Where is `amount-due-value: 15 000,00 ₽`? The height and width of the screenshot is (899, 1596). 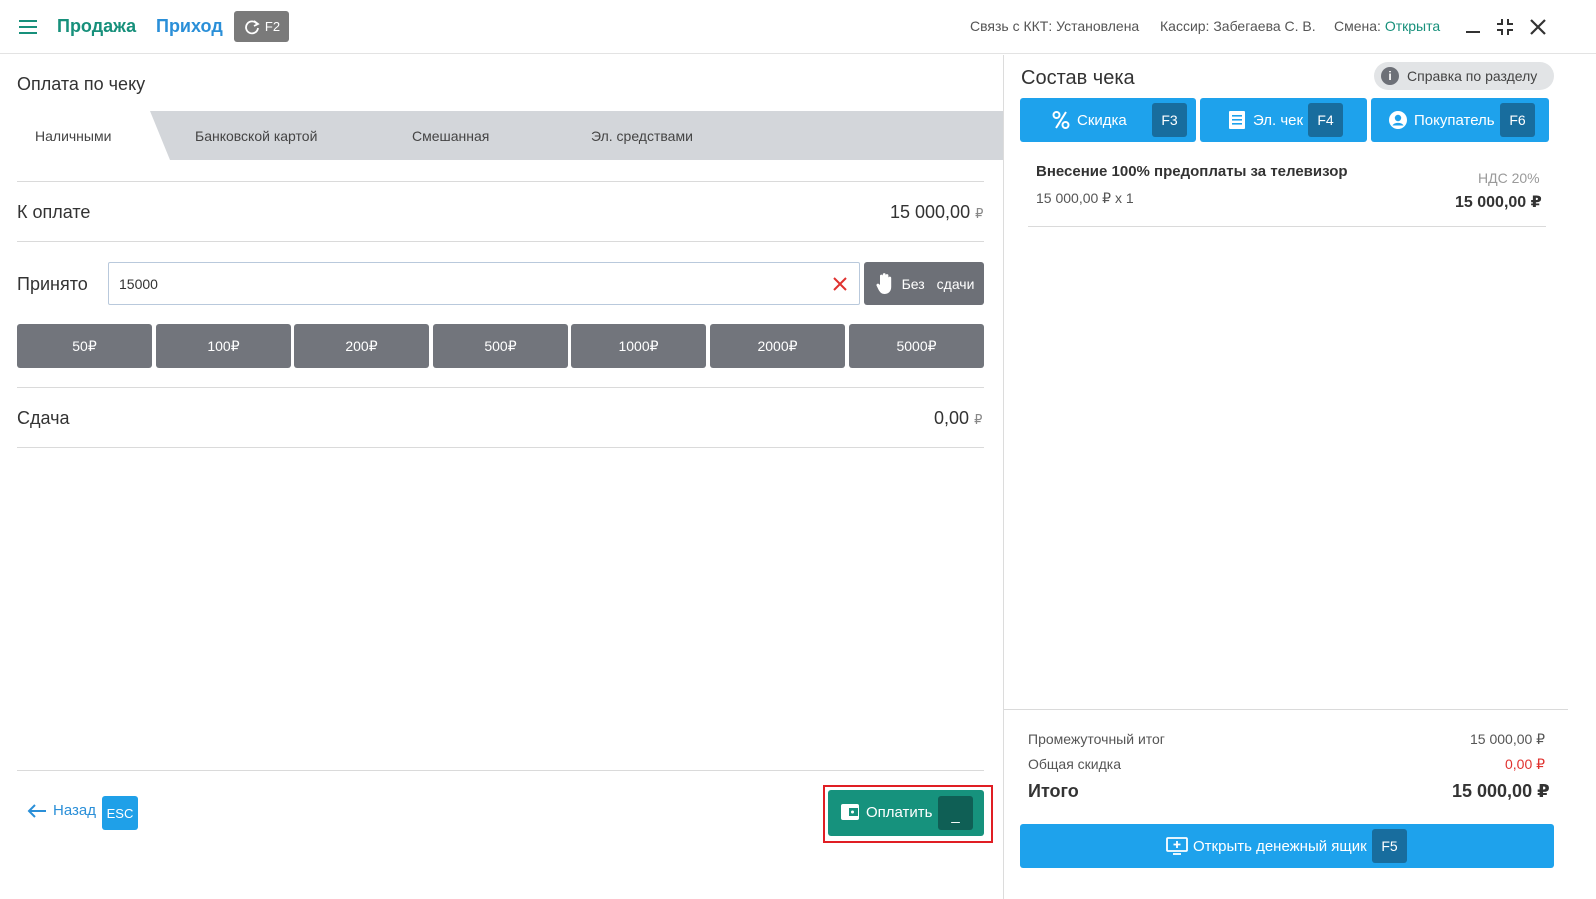 amount-due-value: 15 000,00 ₽ is located at coordinates (936, 212).